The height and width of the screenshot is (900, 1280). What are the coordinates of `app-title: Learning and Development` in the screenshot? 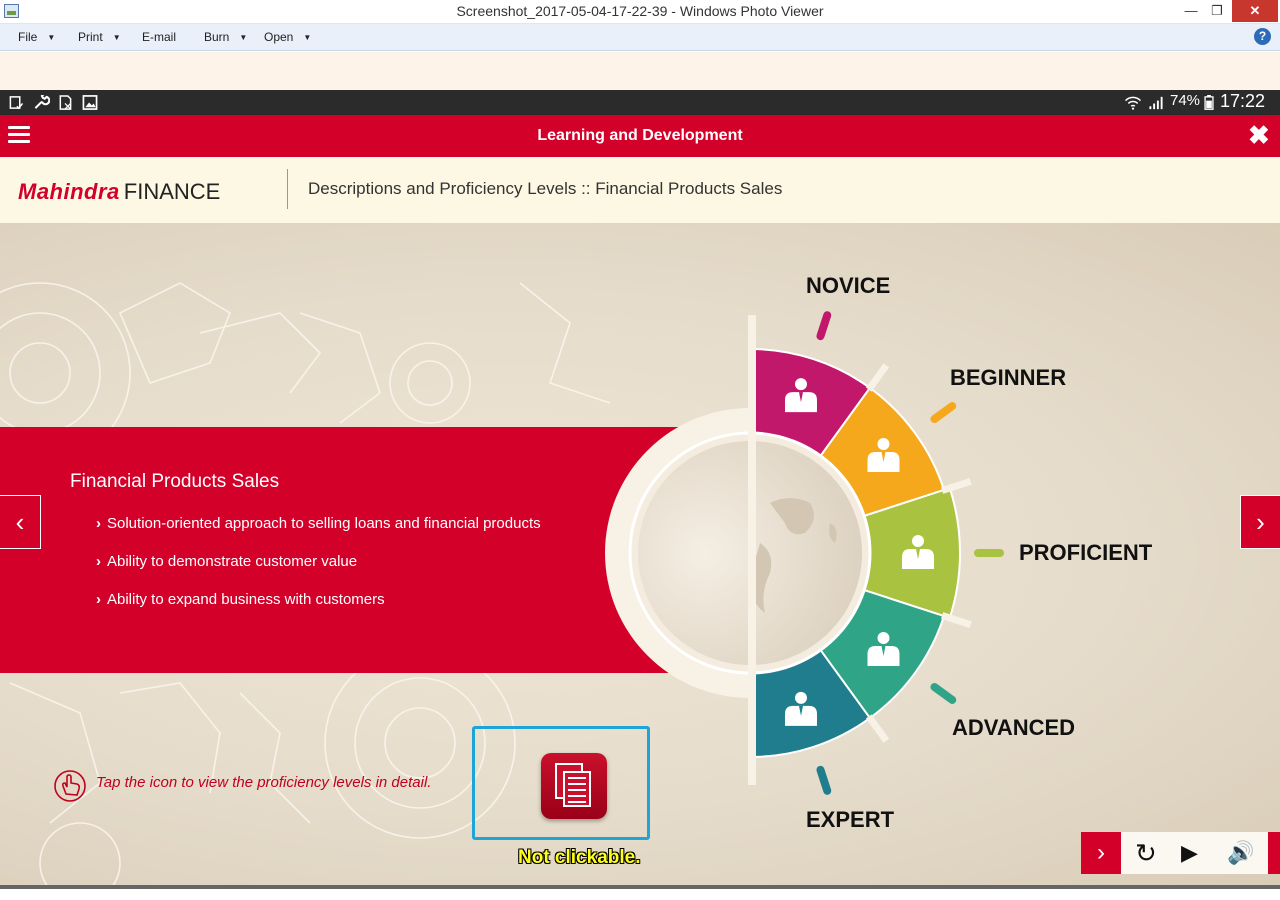 It's located at (640, 135).